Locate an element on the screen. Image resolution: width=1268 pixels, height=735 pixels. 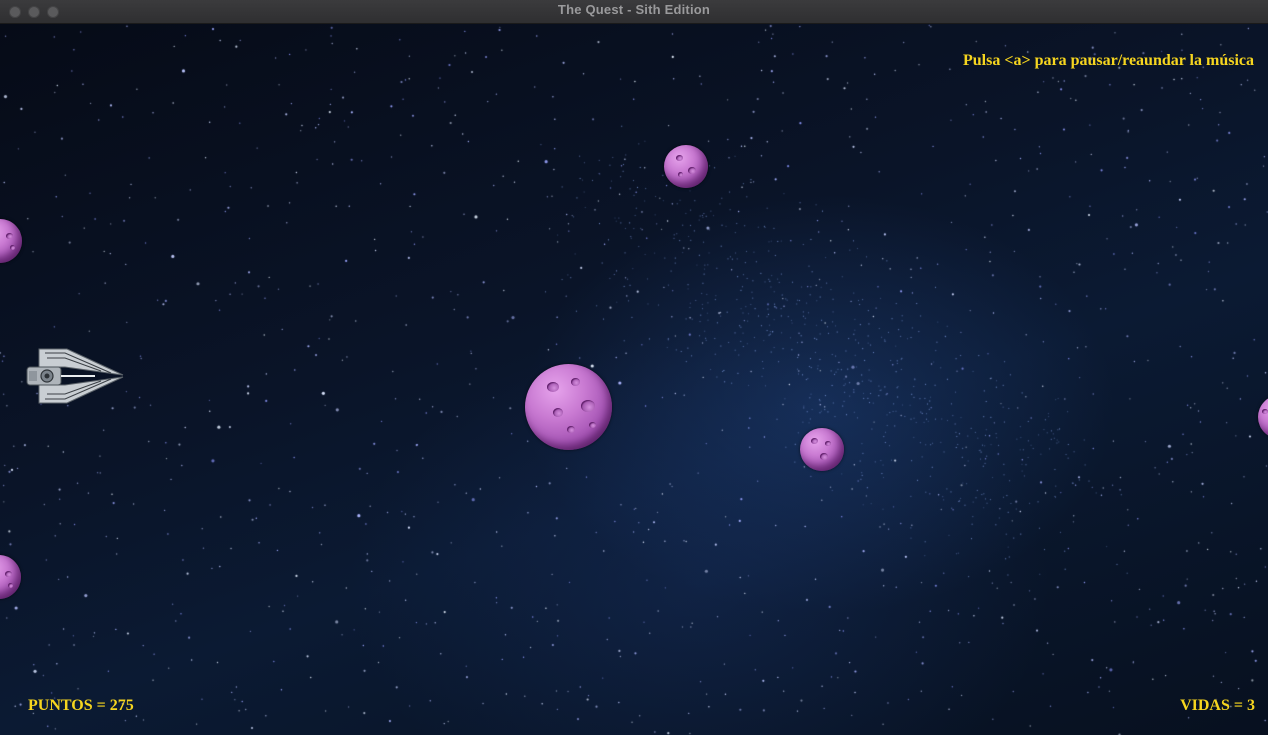
sith-interceptor-ship-icon is located at coordinates (75, 376).